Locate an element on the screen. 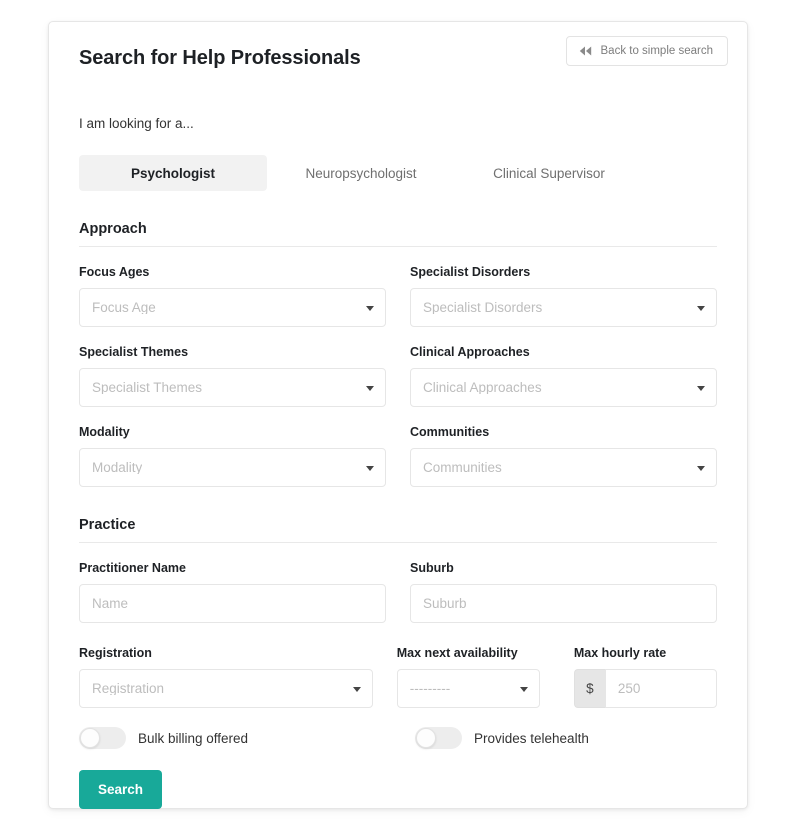 This screenshot has width=809, height=831. modality-field: Modality Modality is located at coordinates (232, 455).